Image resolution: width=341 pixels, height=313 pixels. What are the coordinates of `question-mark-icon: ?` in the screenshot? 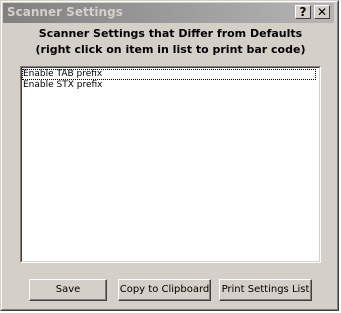 It's located at (303, 12).